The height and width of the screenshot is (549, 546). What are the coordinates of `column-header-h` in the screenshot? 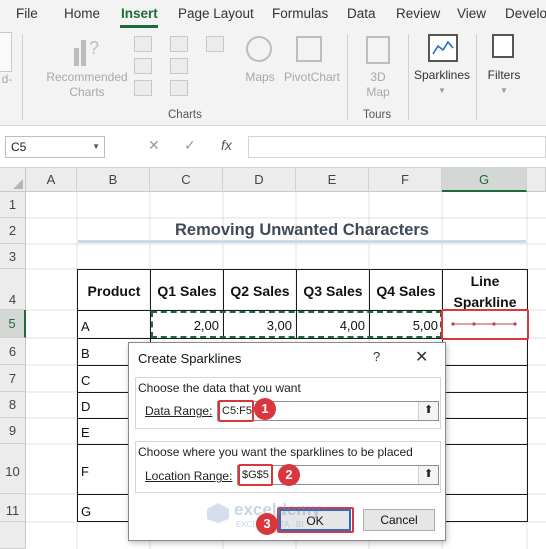 It's located at (536, 180).